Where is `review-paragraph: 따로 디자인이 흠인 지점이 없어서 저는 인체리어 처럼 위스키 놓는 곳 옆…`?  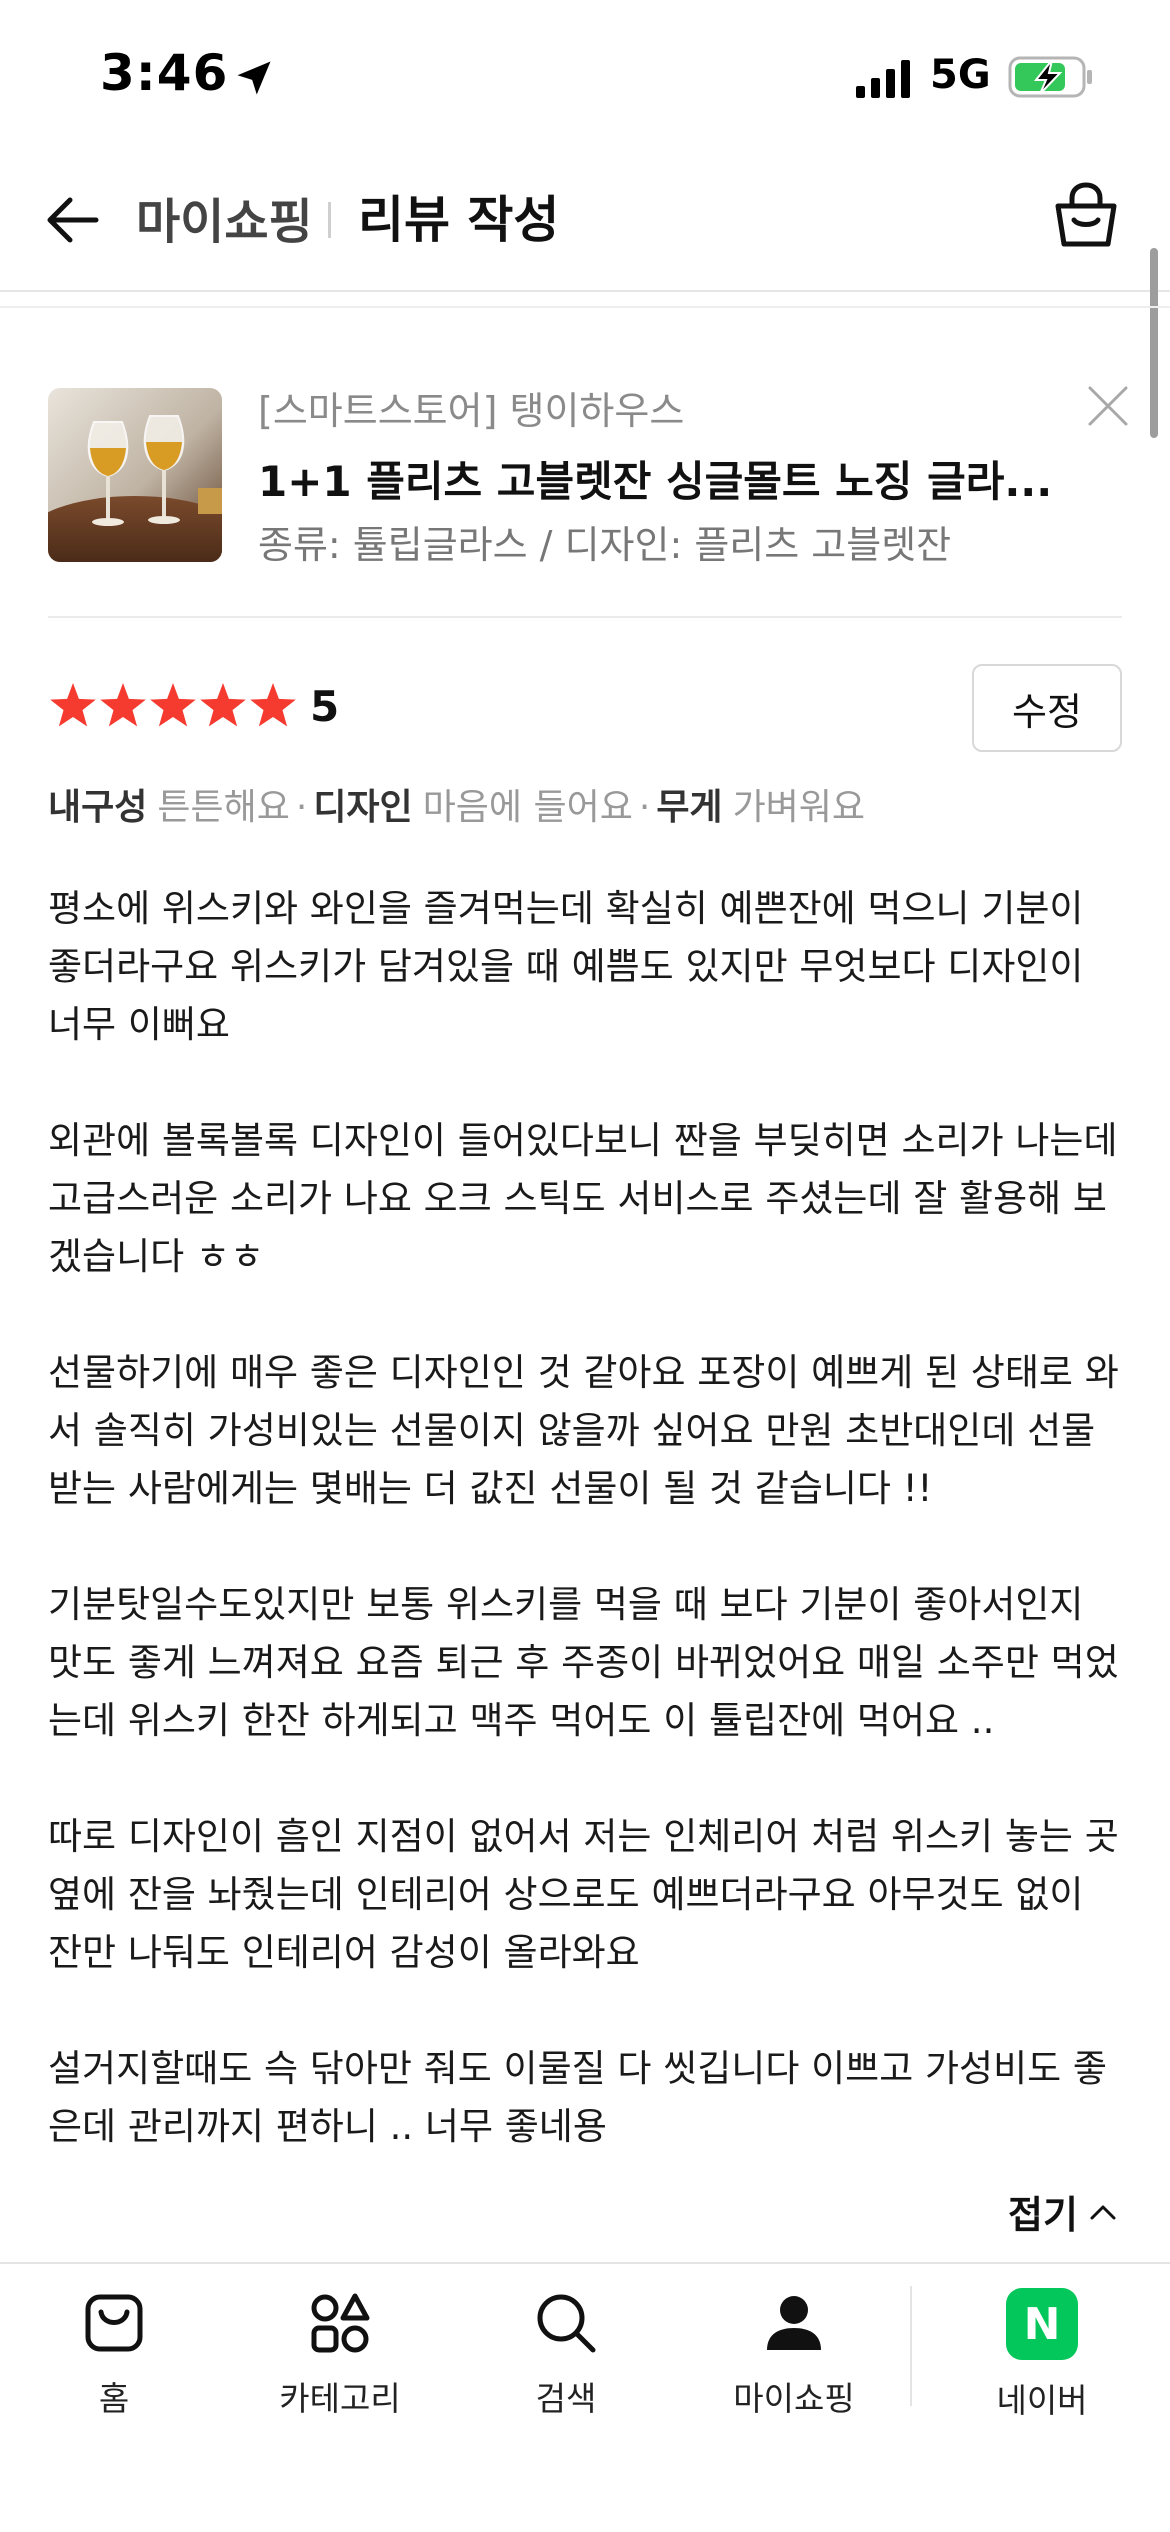 review-paragraph: 따로 디자인이 흠인 지점이 없어서 저는 인체리어 처럼 위스키 놓는 곳 옆… is located at coordinates (583, 1894).